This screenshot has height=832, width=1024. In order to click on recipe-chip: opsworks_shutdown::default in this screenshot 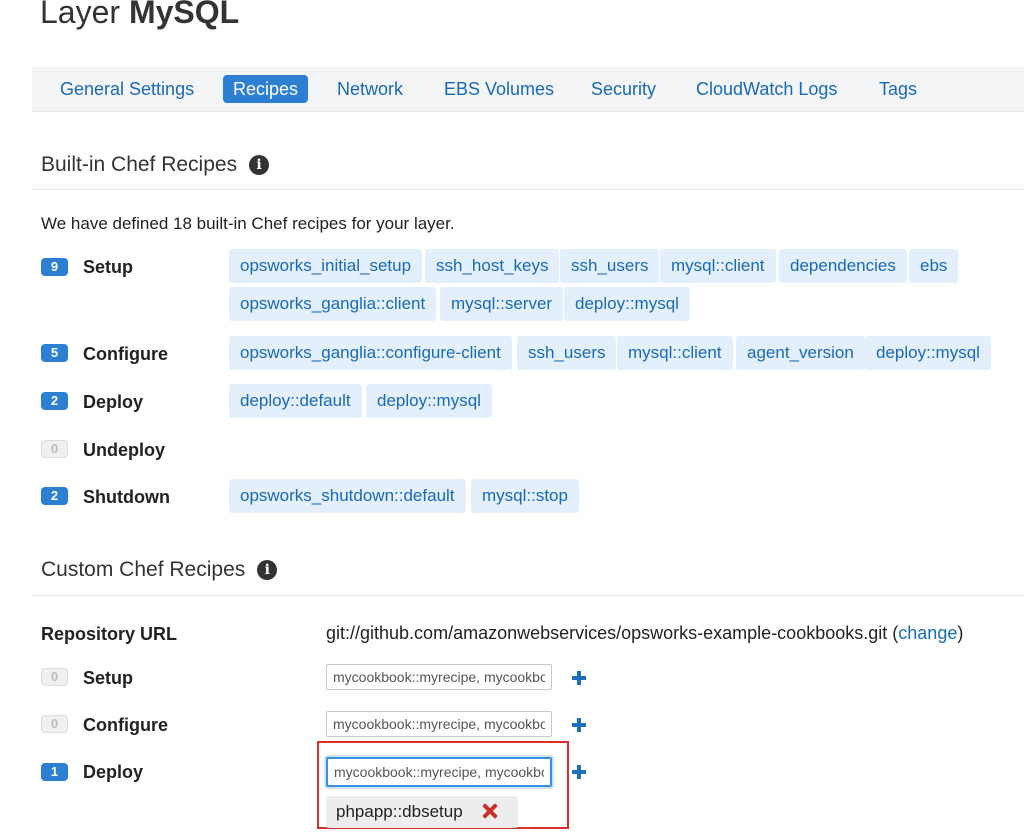, I will do `click(347, 496)`.